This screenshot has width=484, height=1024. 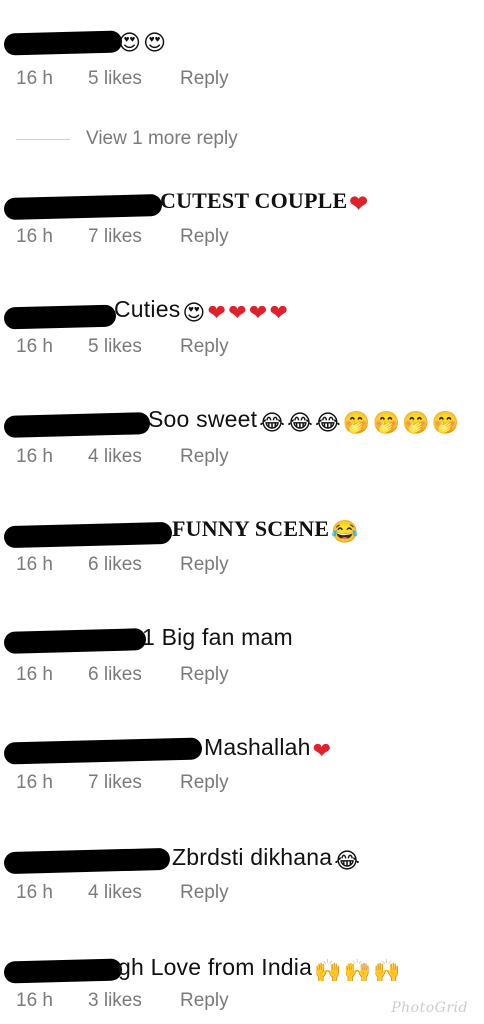 What do you see at coordinates (429, 1008) in the screenshot?
I see `watermark: PhotoGrid` at bounding box center [429, 1008].